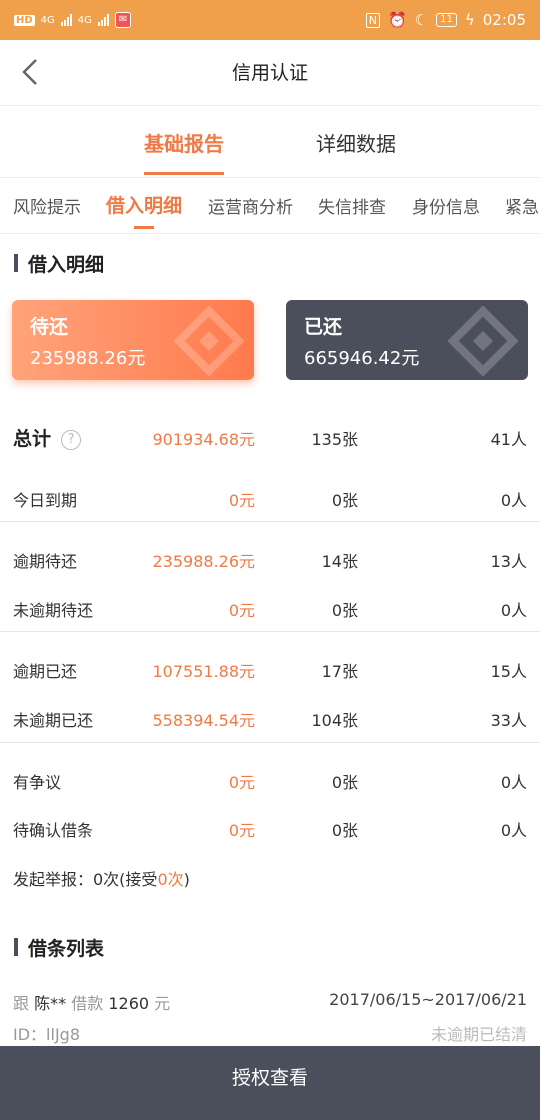  What do you see at coordinates (87, 1003) in the screenshot?
I see `loan-borrow-label: 借款` at bounding box center [87, 1003].